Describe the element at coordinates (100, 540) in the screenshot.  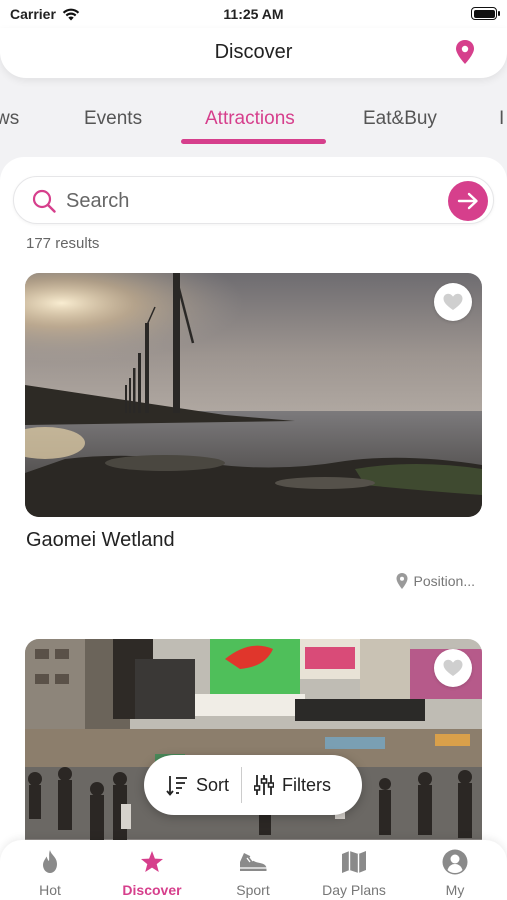
I see `attraction-title: Gaomei Wetland` at that location.